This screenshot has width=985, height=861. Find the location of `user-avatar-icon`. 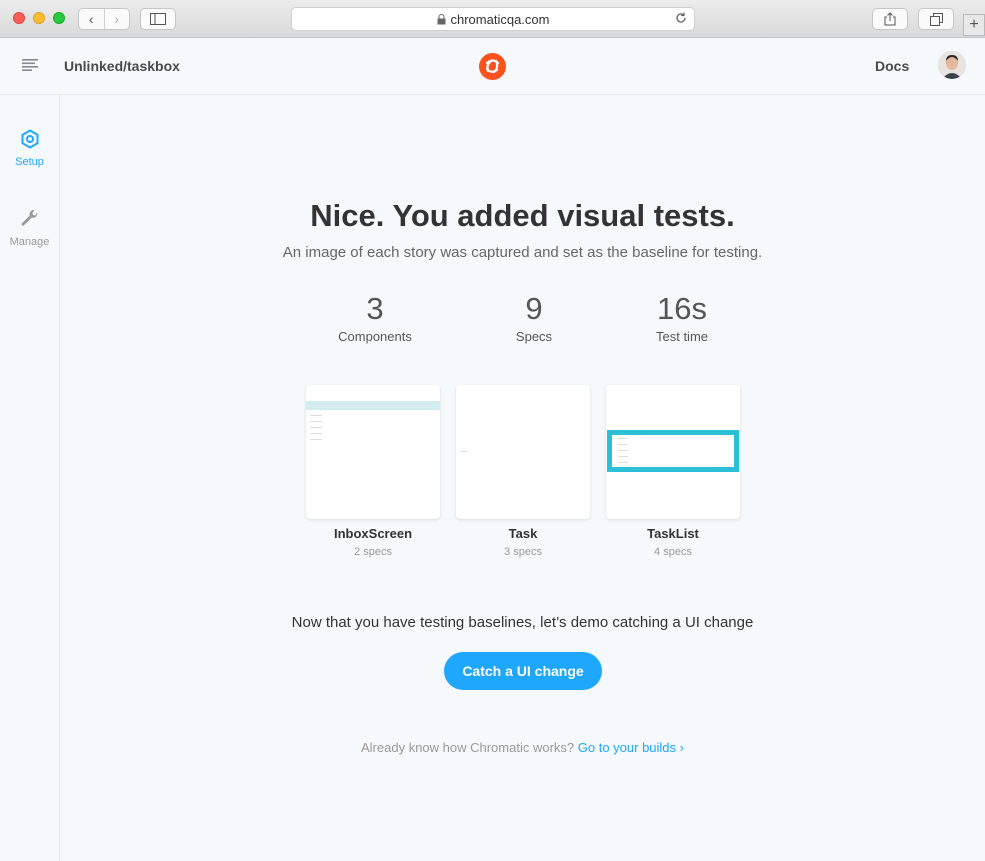

user-avatar-icon is located at coordinates (952, 65).